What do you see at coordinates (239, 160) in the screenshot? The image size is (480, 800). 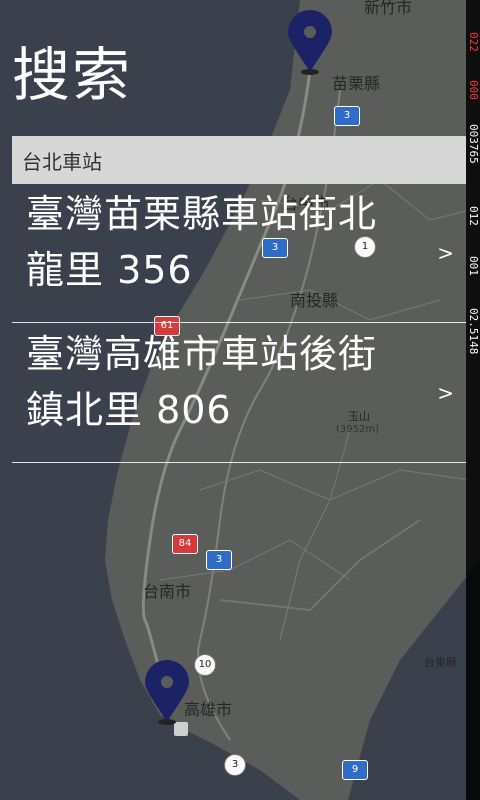 I see `search-input` at bounding box center [239, 160].